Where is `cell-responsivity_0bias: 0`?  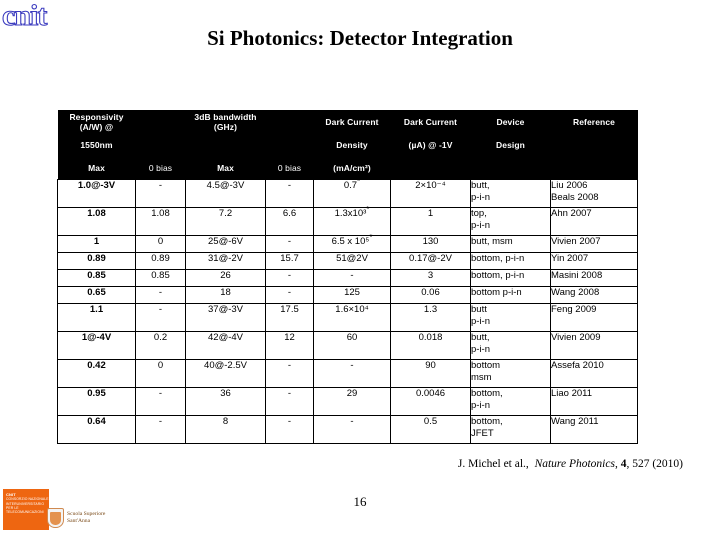 cell-responsivity_0bias: 0 is located at coordinates (160, 373).